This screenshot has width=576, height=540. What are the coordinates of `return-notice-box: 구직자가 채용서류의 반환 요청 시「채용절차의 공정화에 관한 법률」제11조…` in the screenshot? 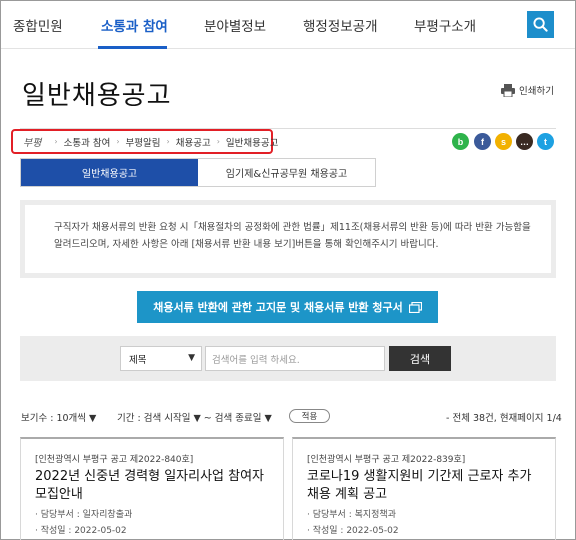 It's located at (288, 239).